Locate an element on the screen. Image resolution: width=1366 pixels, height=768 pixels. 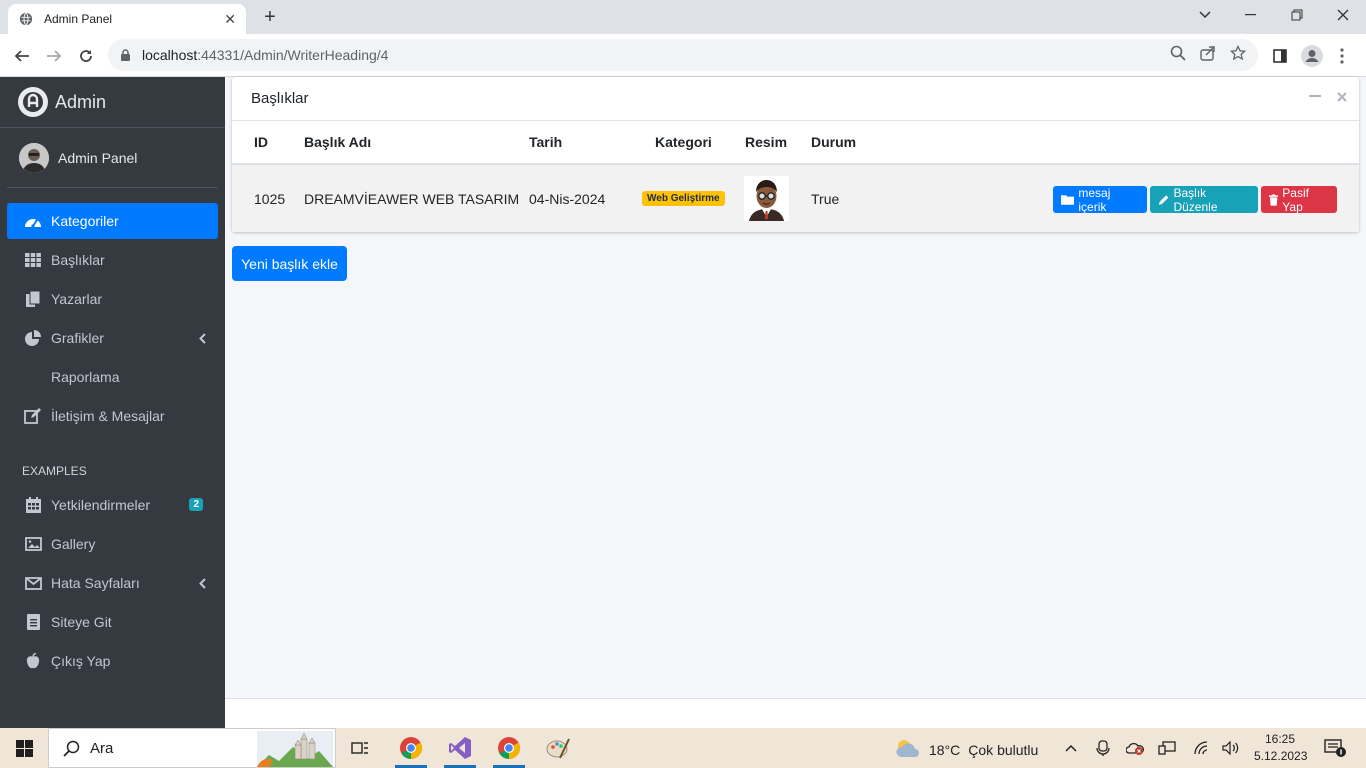
brand-link: Admin is located at coordinates (112, 102).